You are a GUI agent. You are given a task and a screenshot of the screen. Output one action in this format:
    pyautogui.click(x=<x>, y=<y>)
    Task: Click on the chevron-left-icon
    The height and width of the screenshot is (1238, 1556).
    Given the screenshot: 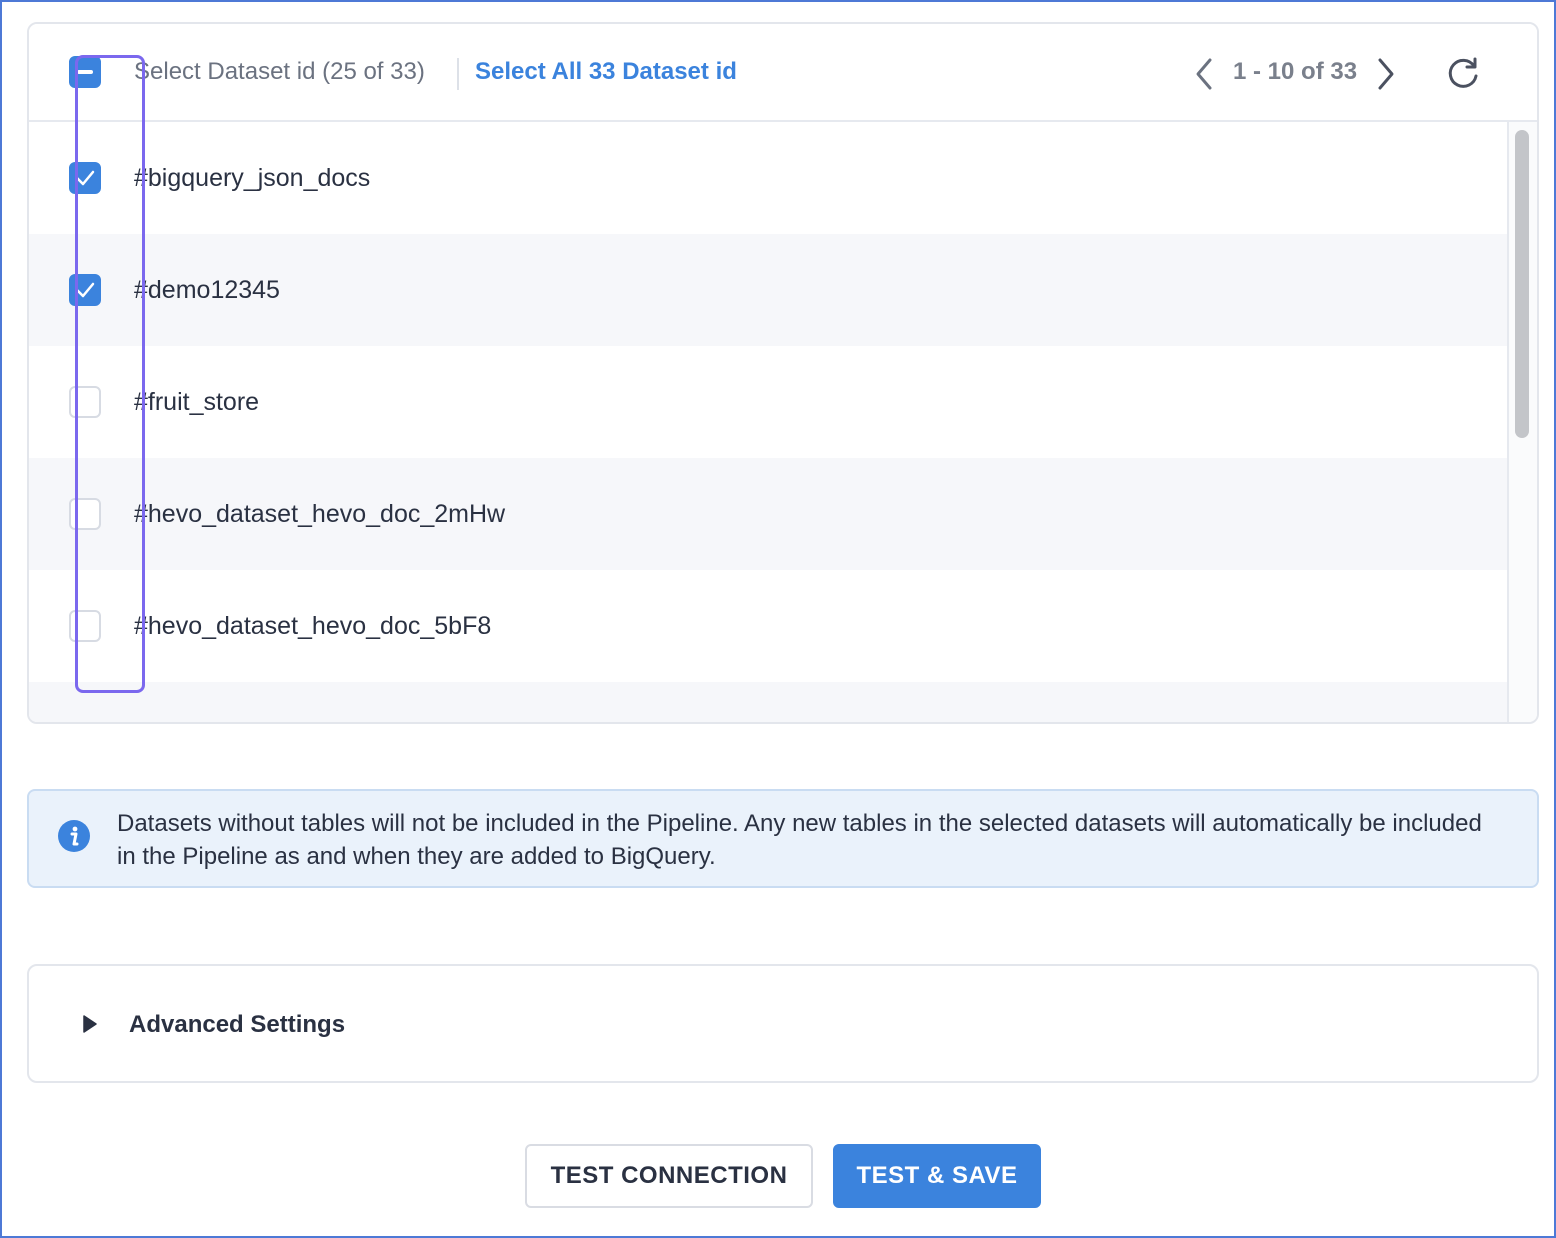 What is the action you would take?
    pyautogui.click(x=1204, y=76)
    